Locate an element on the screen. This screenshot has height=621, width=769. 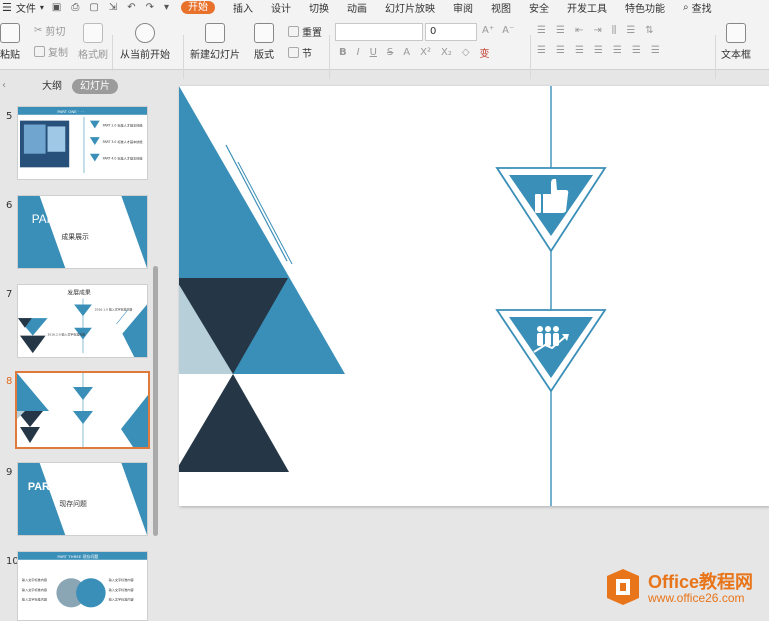
play-from-current-label: 从当前开始 is located at coordinates (145, 55).